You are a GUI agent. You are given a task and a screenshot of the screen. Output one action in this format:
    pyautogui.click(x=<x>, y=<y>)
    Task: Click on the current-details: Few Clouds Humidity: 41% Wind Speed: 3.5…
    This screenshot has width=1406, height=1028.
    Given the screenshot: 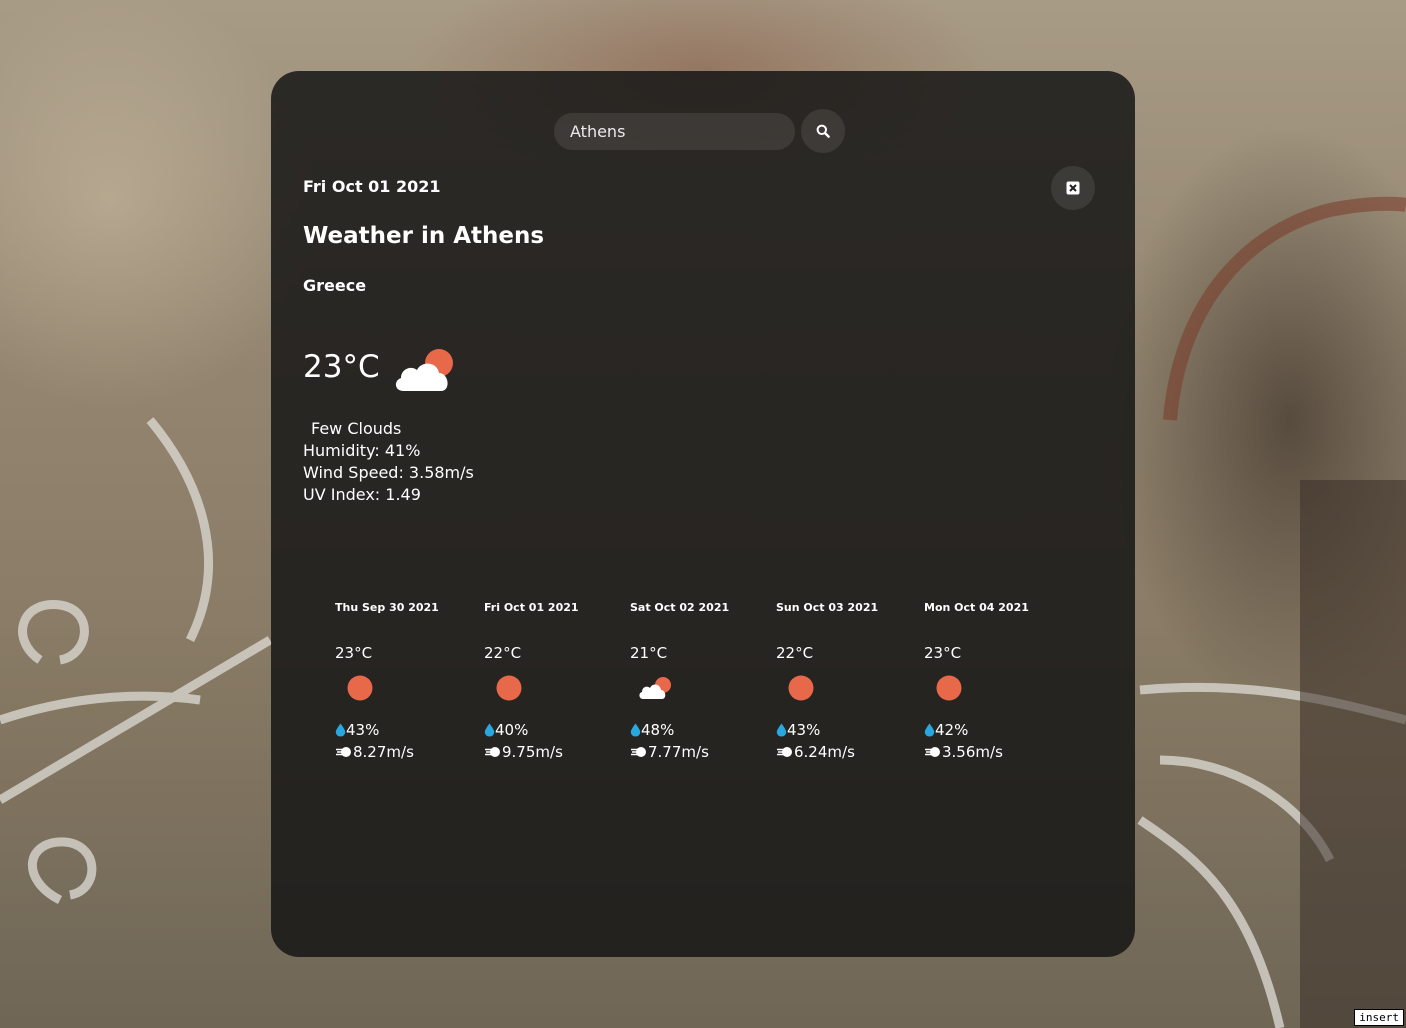 What is the action you would take?
    pyautogui.click(x=388, y=462)
    